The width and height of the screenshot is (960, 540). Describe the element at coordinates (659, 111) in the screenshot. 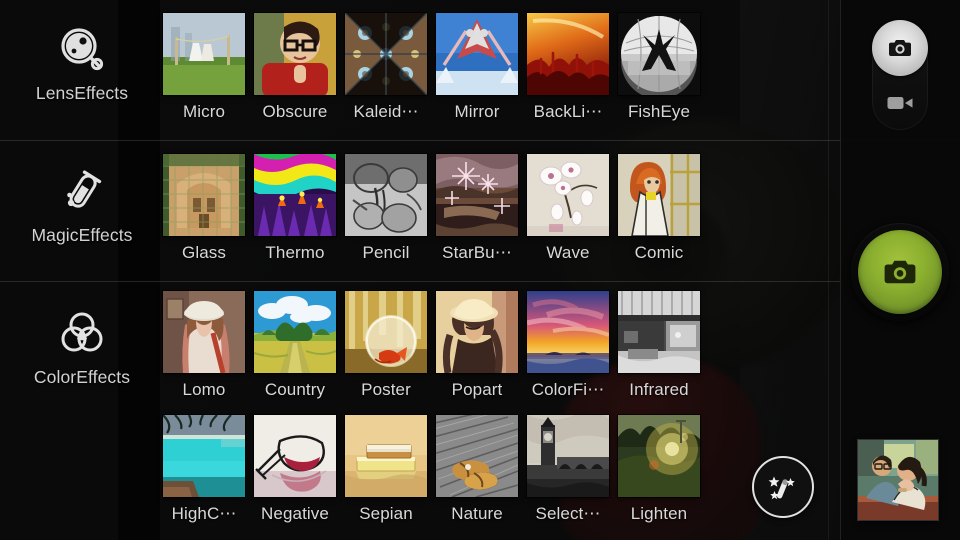

I see `effect-label: FishEye` at that location.